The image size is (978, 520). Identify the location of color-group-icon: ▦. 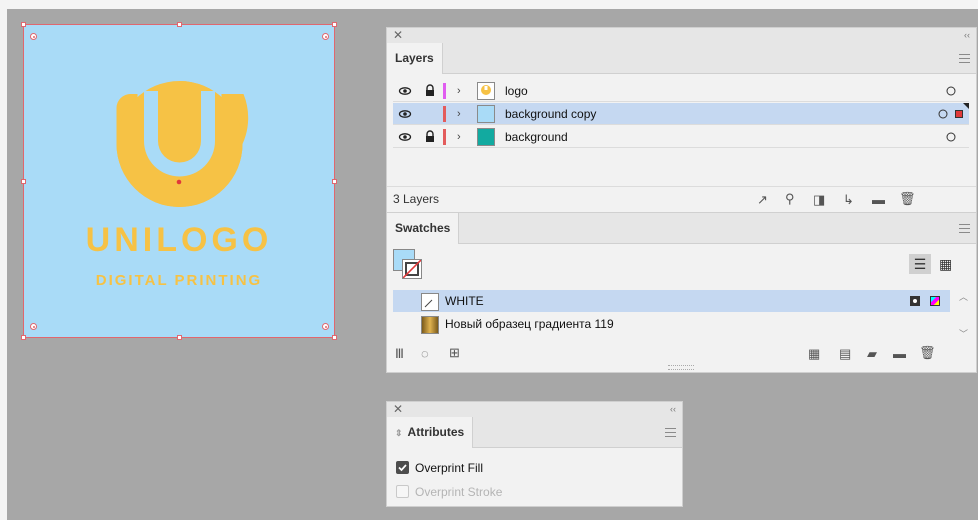
(814, 354).